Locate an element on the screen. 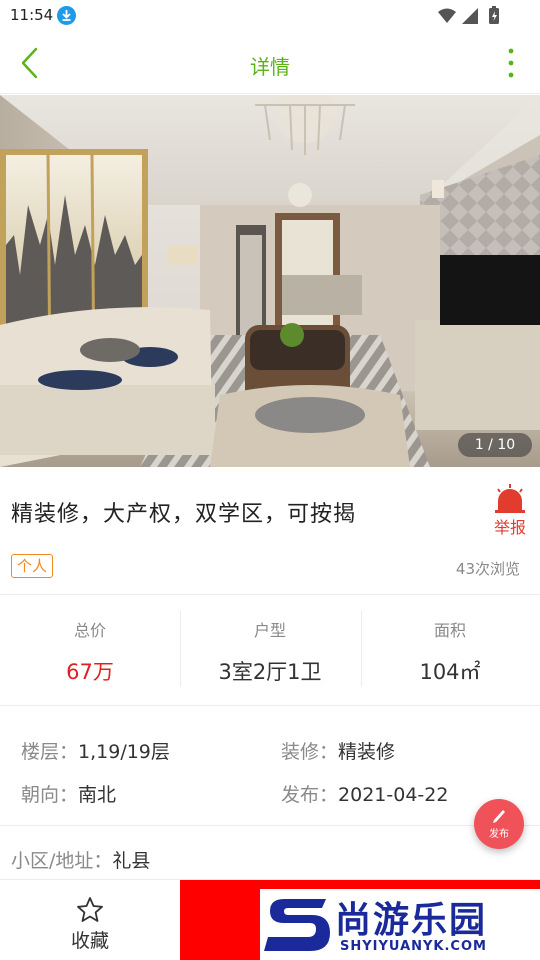  stat-label: 面积 is located at coordinates (449, 630).